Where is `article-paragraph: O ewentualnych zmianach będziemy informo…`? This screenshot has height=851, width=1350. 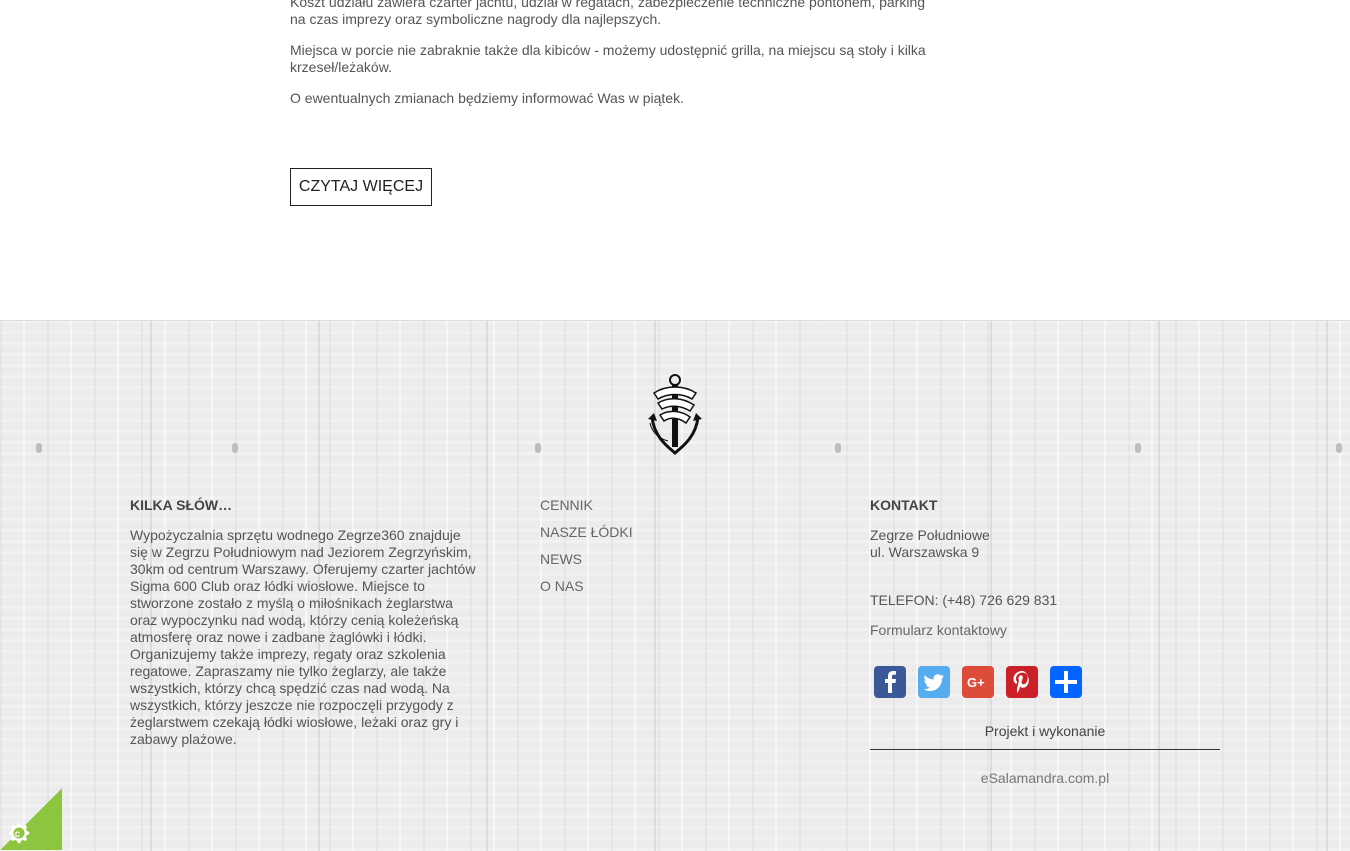
article-paragraph: O ewentualnych zmianach będziemy informo… is located at coordinates (487, 98).